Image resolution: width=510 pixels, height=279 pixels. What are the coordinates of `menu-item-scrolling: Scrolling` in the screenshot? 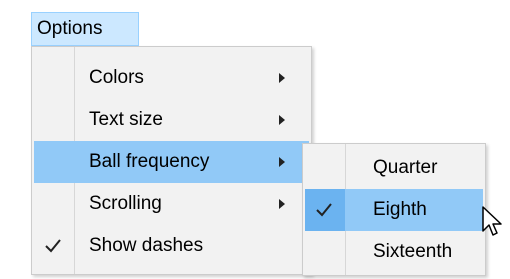 It's located at (171, 204).